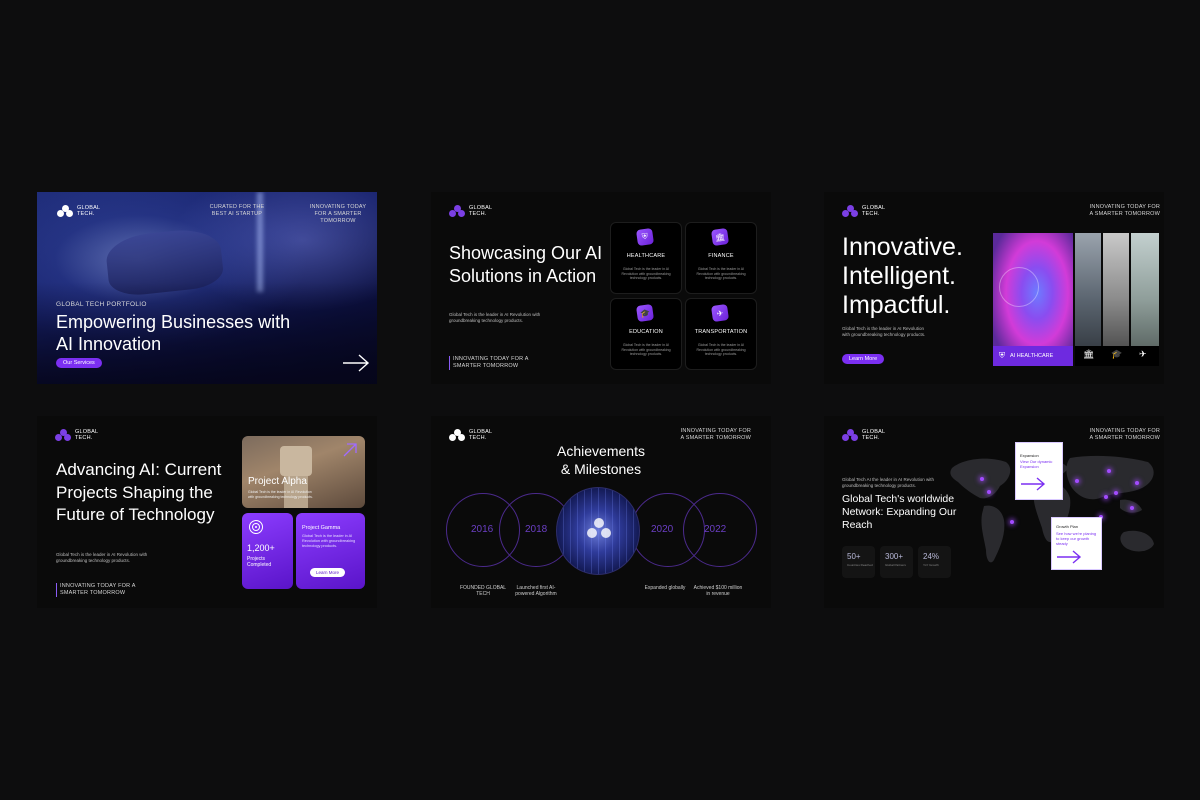  What do you see at coordinates (860, 565) in the screenshot?
I see `stat-label: Countries Reached` at bounding box center [860, 565].